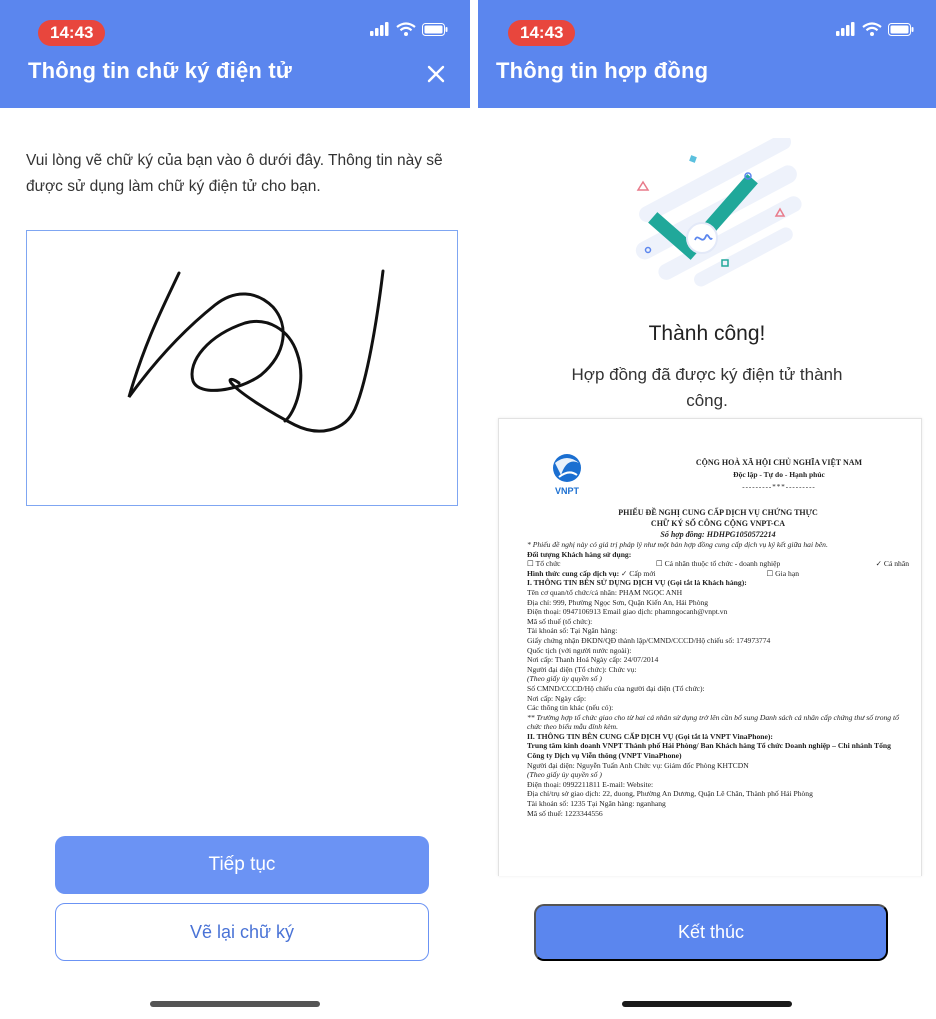  I want to click on doc-option-org: ☐ Tổ chức, so click(544, 564).